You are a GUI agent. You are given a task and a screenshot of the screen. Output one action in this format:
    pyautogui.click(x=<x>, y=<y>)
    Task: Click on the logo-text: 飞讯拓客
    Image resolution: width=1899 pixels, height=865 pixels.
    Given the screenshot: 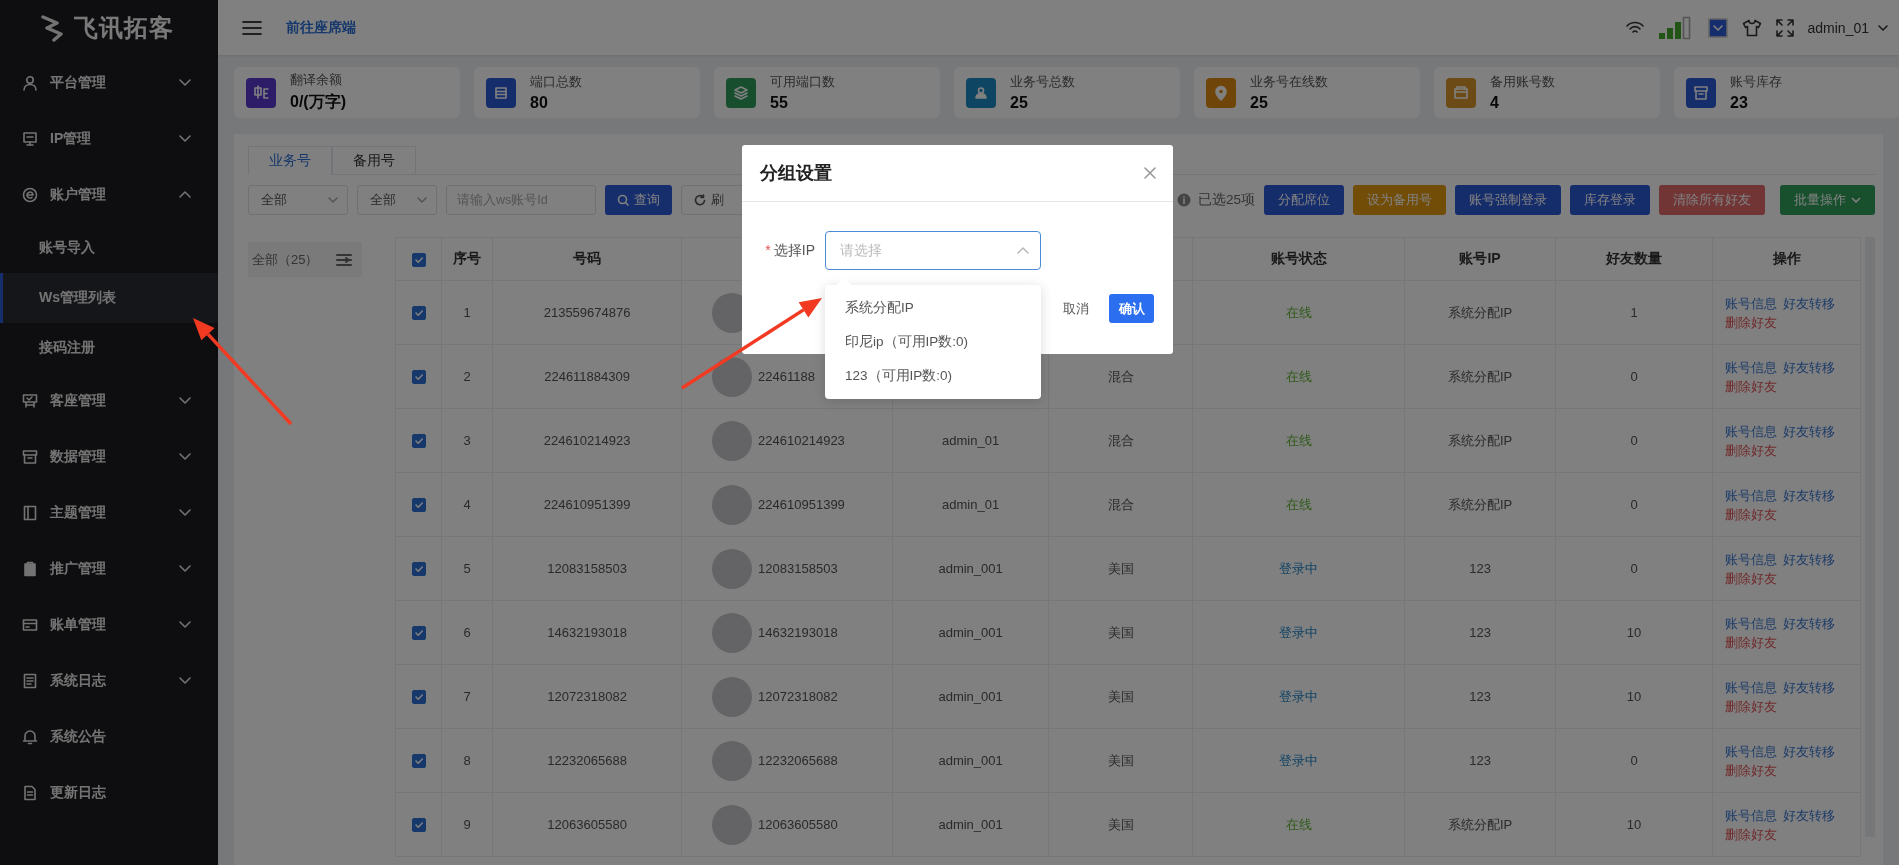 What is the action you would take?
    pyautogui.click(x=124, y=27)
    